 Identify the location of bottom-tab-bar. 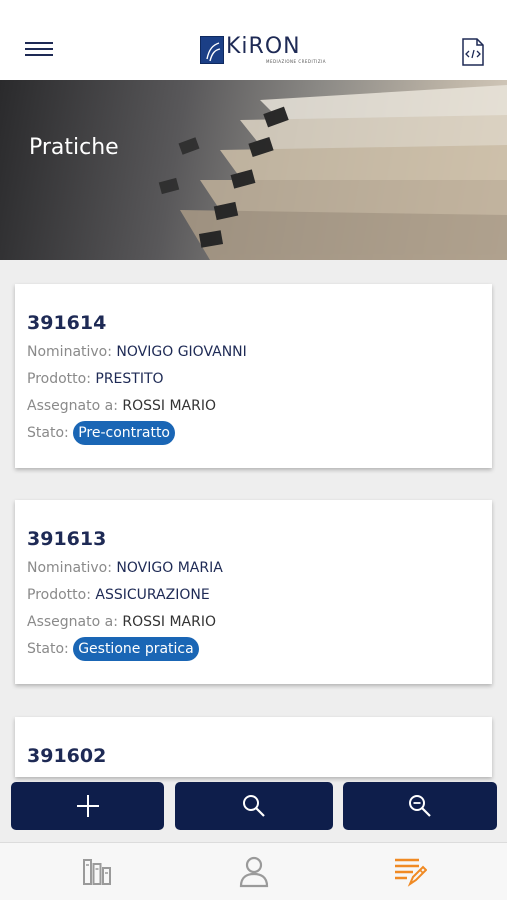
(253, 871).